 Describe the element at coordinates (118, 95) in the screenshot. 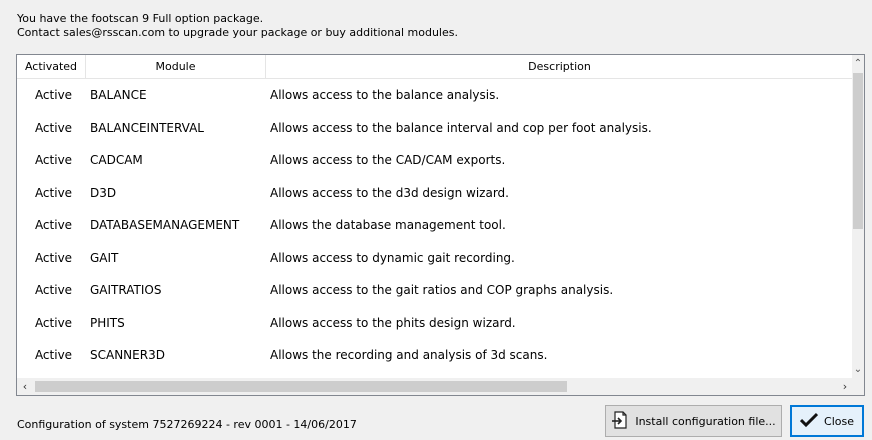

I see `cell-module: BALANCE` at that location.